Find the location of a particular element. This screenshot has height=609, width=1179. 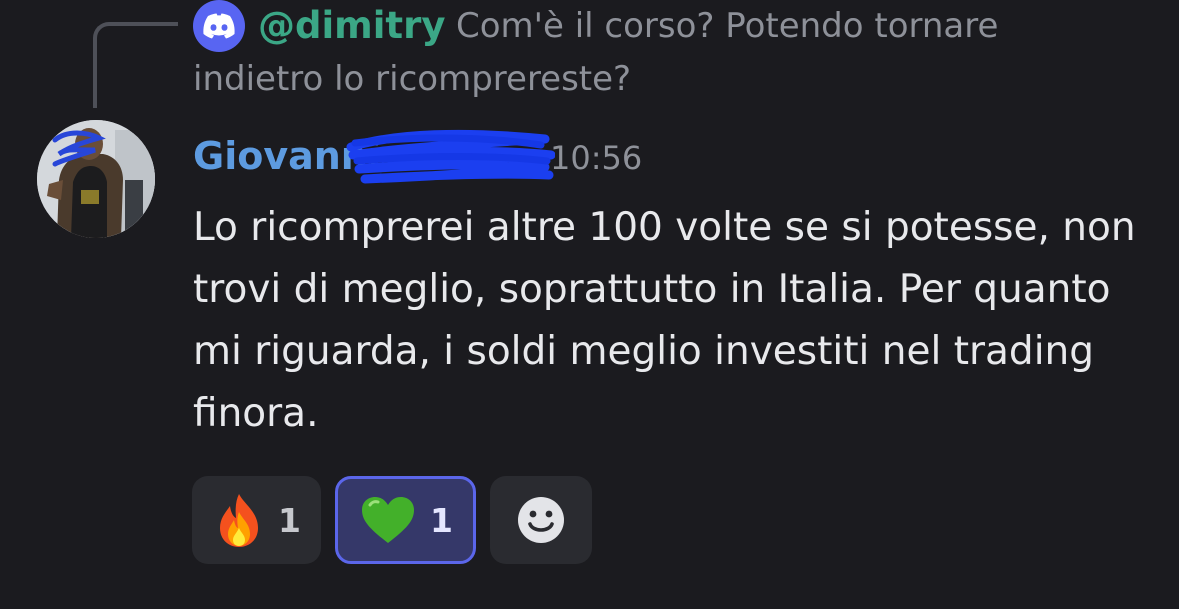

add-reaction-button is located at coordinates (540, 520).